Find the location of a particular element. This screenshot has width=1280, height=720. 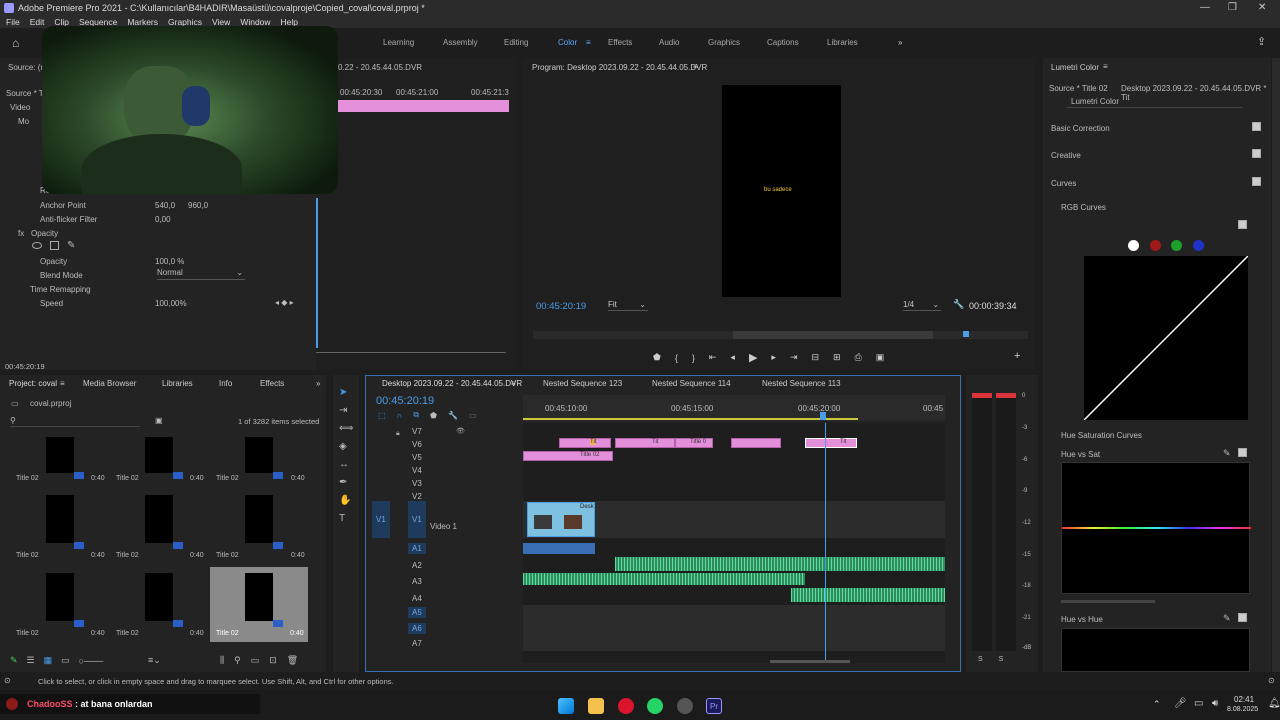

file-explorer-icon is located at coordinates (596, 706).